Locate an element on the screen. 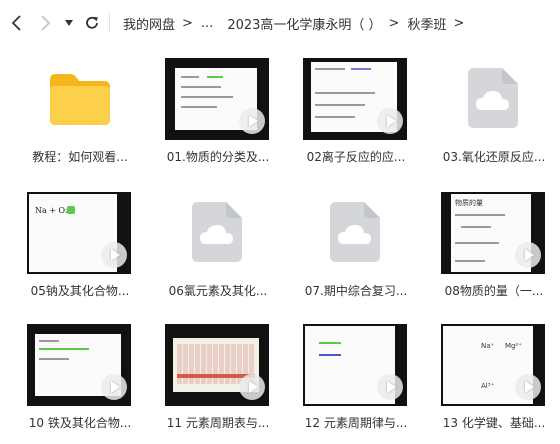 This screenshot has width=560, height=444. forward-button is located at coordinates (46, 23).